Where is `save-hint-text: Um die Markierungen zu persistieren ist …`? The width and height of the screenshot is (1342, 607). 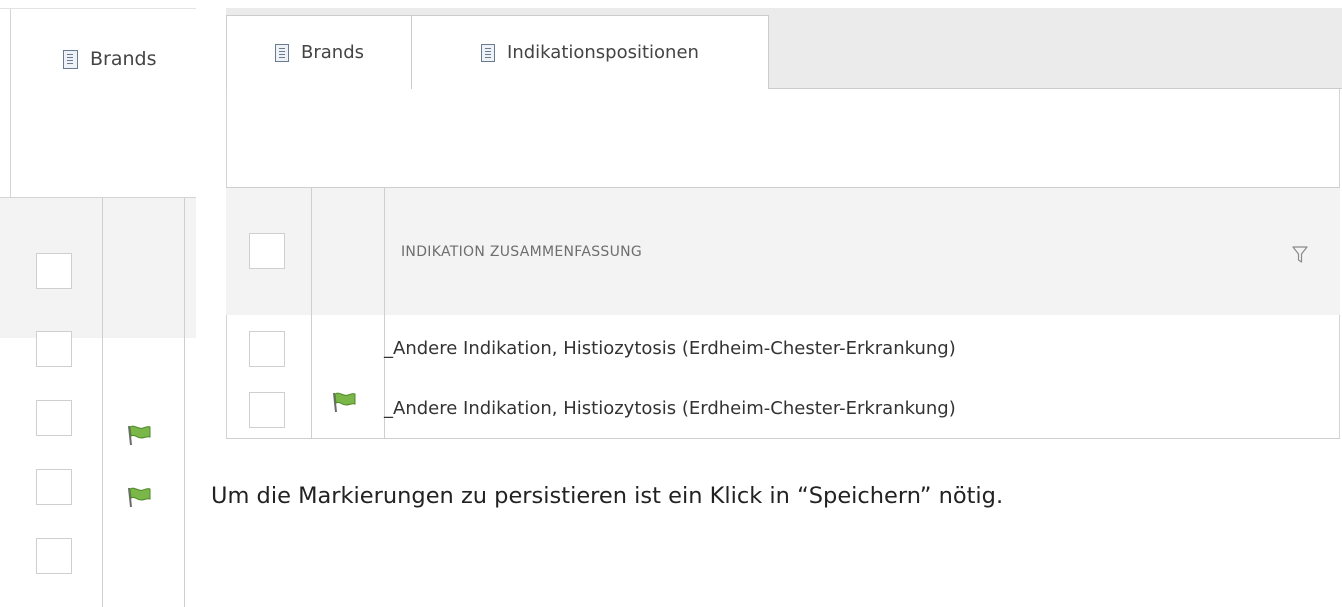
save-hint-text: Um die Markierungen zu persistieren ist … is located at coordinates (607, 496).